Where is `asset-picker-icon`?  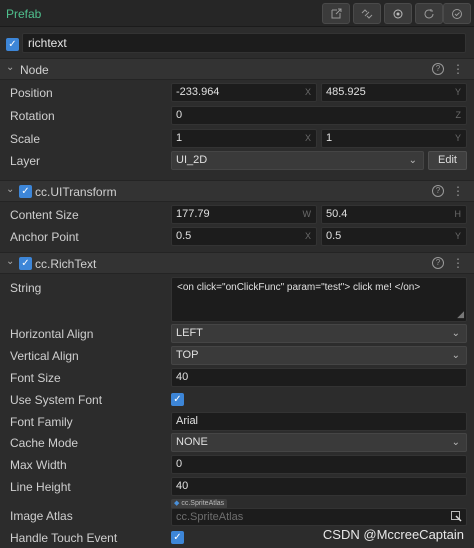
asset-picker-icon is located at coordinates (456, 519).